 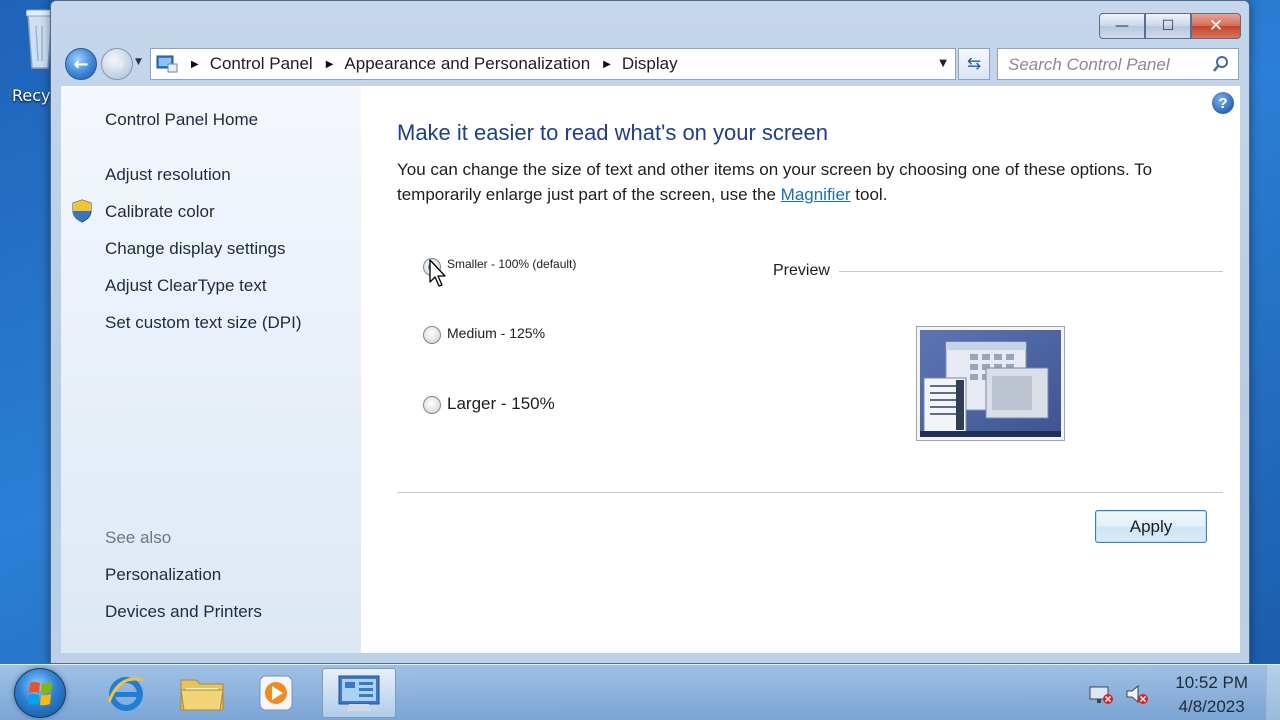 I want to click on recent-pages-dropdown: ▼, so click(x=138, y=62).